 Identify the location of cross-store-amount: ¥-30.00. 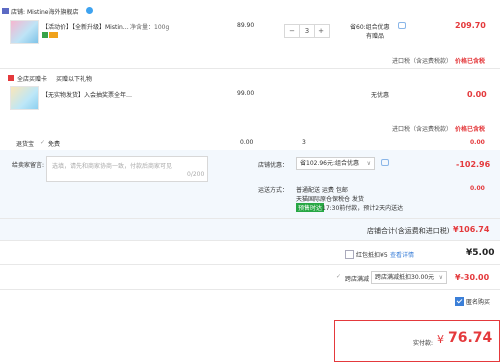
(472, 277).